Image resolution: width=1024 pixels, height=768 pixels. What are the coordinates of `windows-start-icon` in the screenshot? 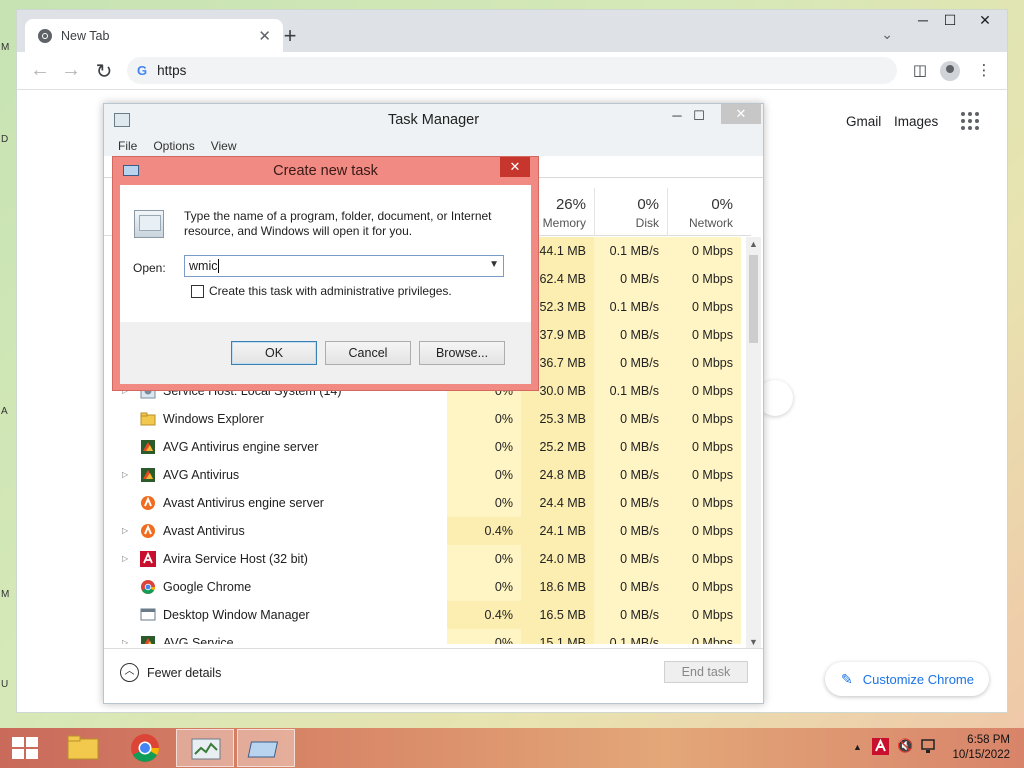 It's located at (25, 748).